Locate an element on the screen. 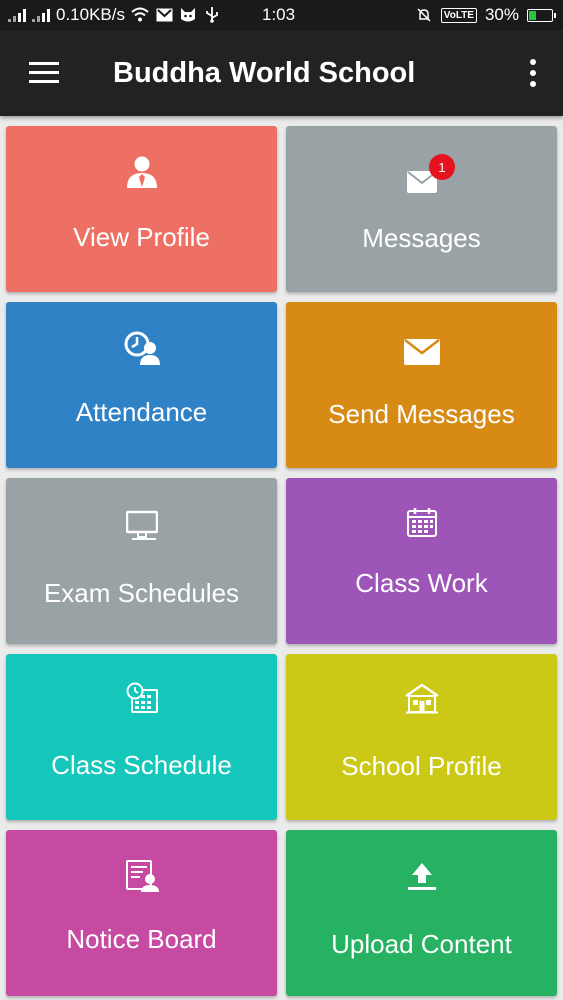 Image resolution: width=563 pixels, height=1000 pixels. tile-upload-content: Upload Content is located at coordinates (421, 913).